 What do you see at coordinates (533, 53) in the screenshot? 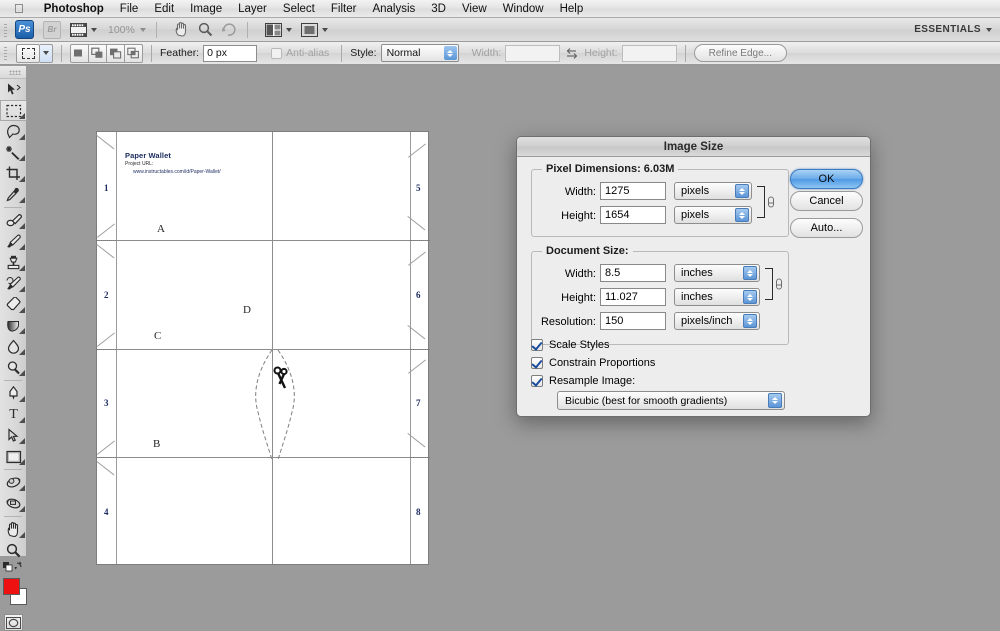
I see `width-input` at bounding box center [533, 53].